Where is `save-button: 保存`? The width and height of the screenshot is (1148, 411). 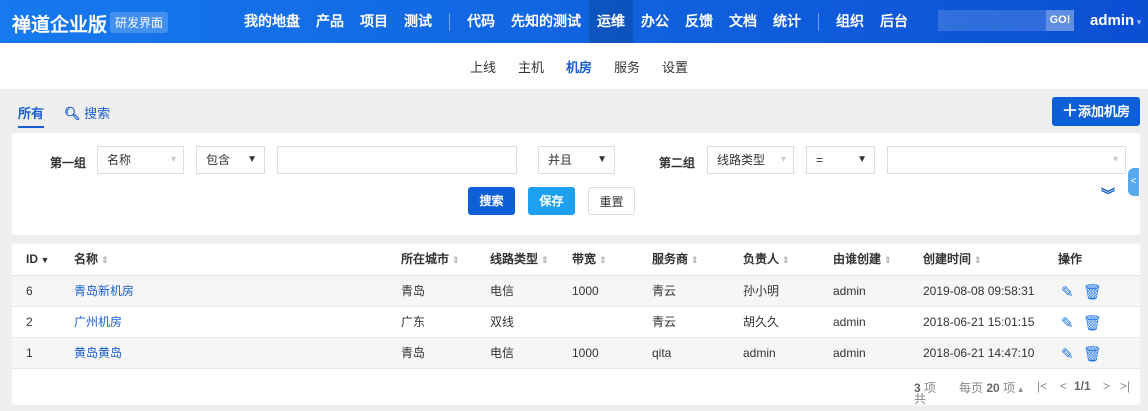 save-button: 保存 is located at coordinates (551, 201).